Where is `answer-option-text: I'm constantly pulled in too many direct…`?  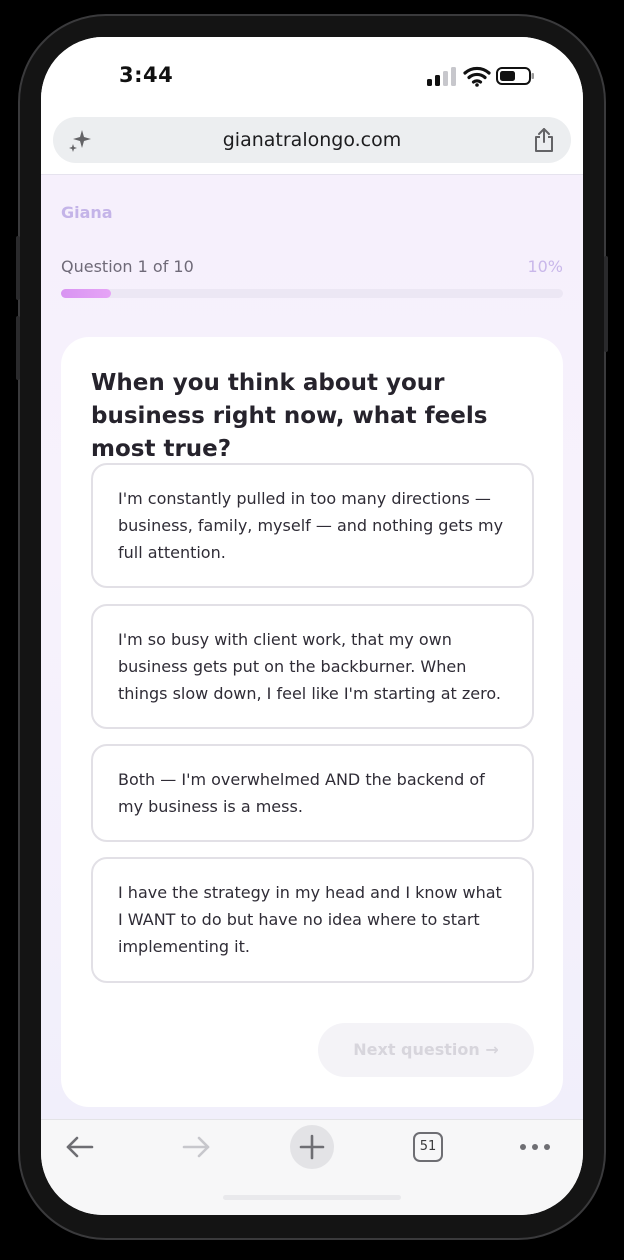
answer-option-text: I'm constantly pulled in too many direct… is located at coordinates (311, 525).